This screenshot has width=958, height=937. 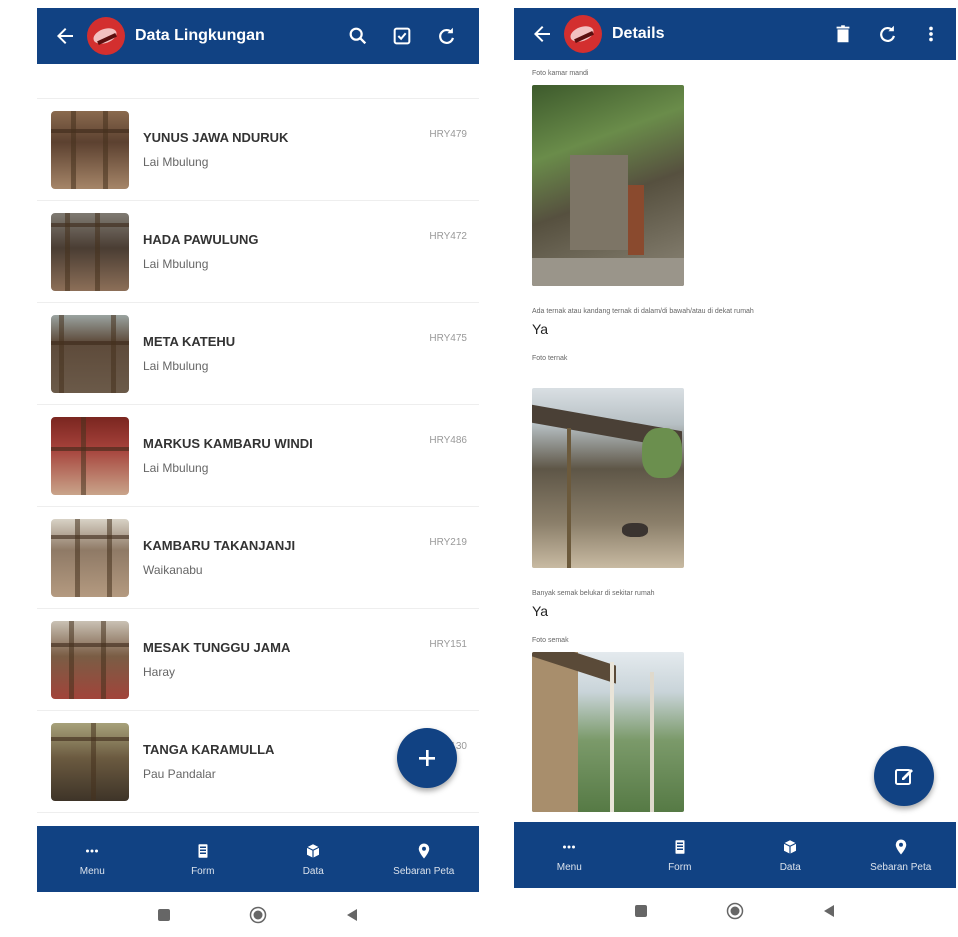 I want to click on list-item: MESAK TUNGGU JAMA Haray HRY151, so click(x=258, y=660).